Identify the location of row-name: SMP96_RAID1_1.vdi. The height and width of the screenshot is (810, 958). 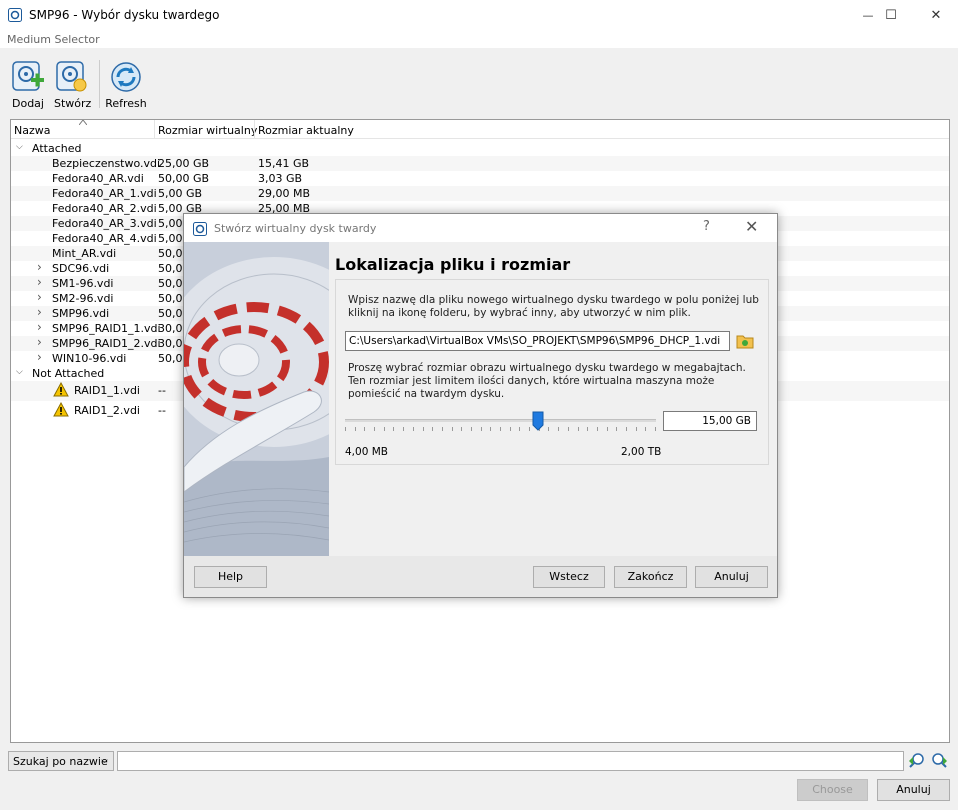
(106, 328).